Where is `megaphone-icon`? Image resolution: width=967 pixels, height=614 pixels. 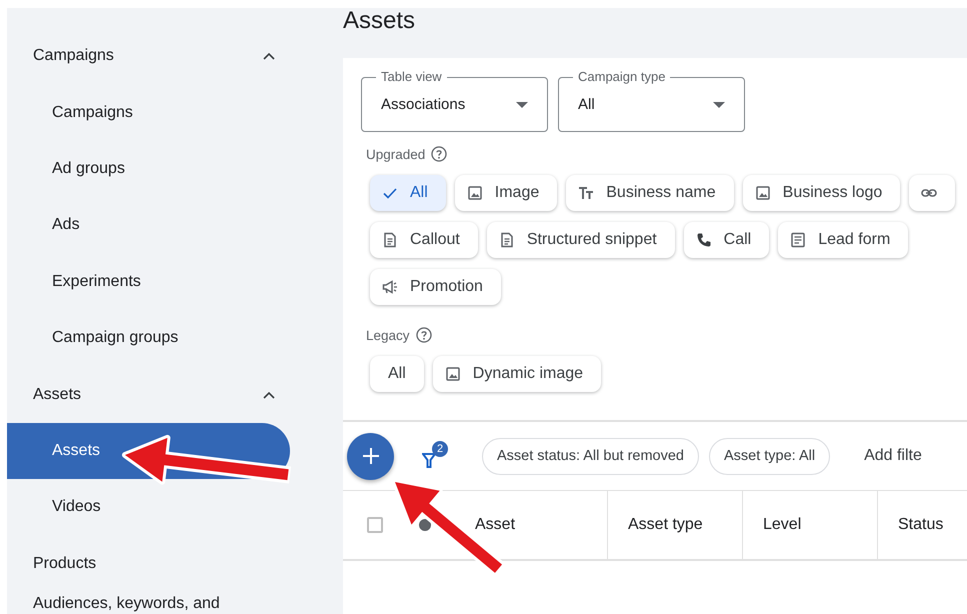
megaphone-icon is located at coordinates (390, 287).